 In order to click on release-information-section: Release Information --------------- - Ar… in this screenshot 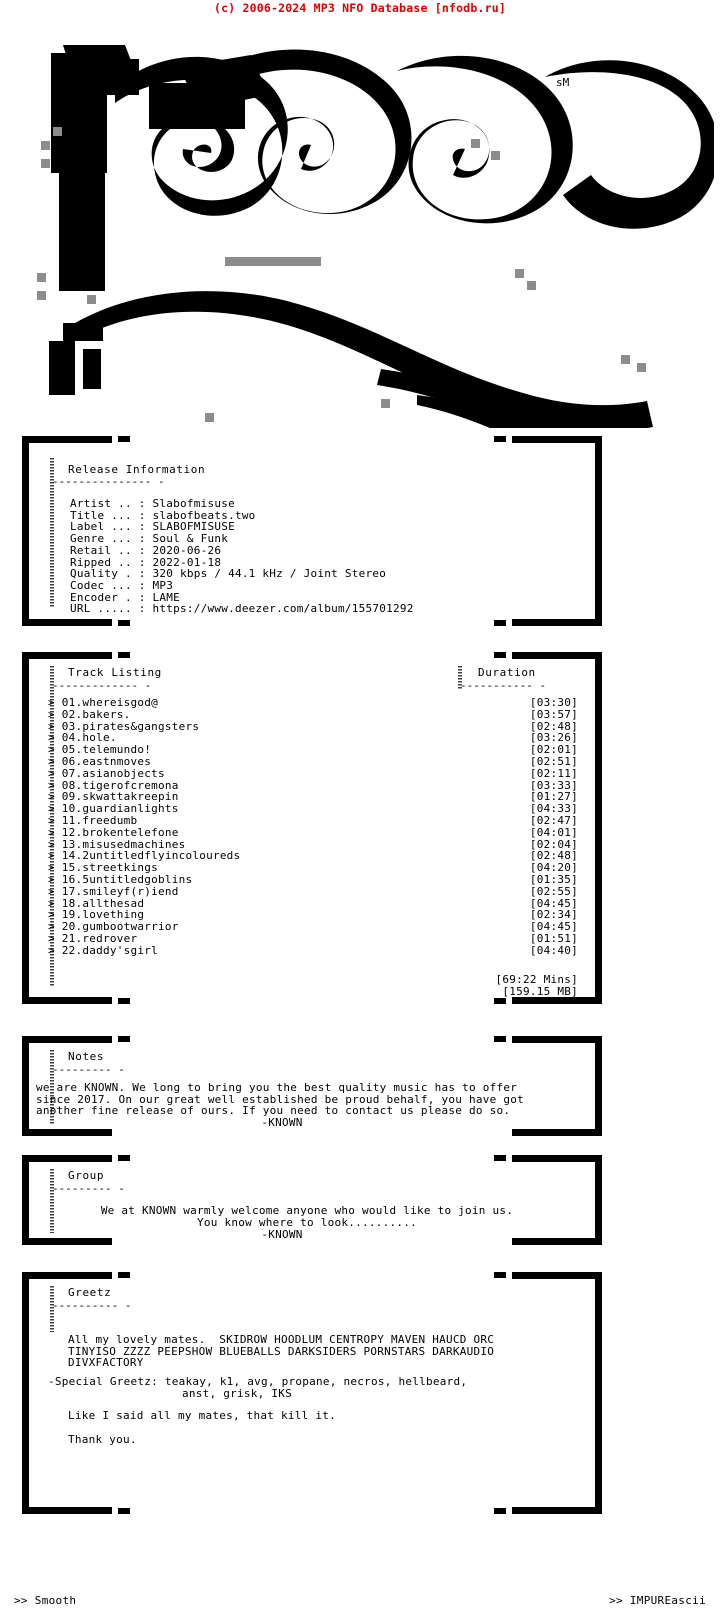, I will do `click(312, 531)`.